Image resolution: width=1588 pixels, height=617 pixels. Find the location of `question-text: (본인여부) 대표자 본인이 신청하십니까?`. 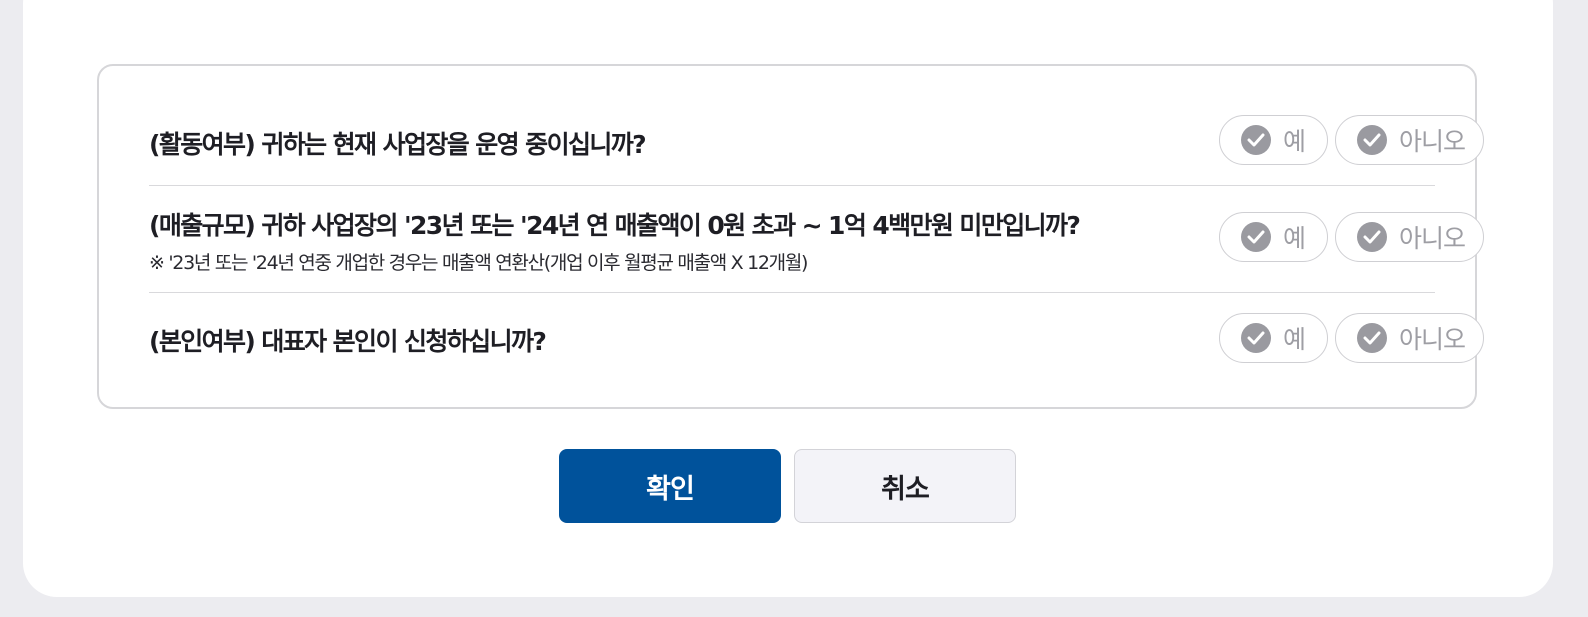

question-text: (본인여부) 대표자 본인이 신청하십니까? is located at coordinates (348, 341).